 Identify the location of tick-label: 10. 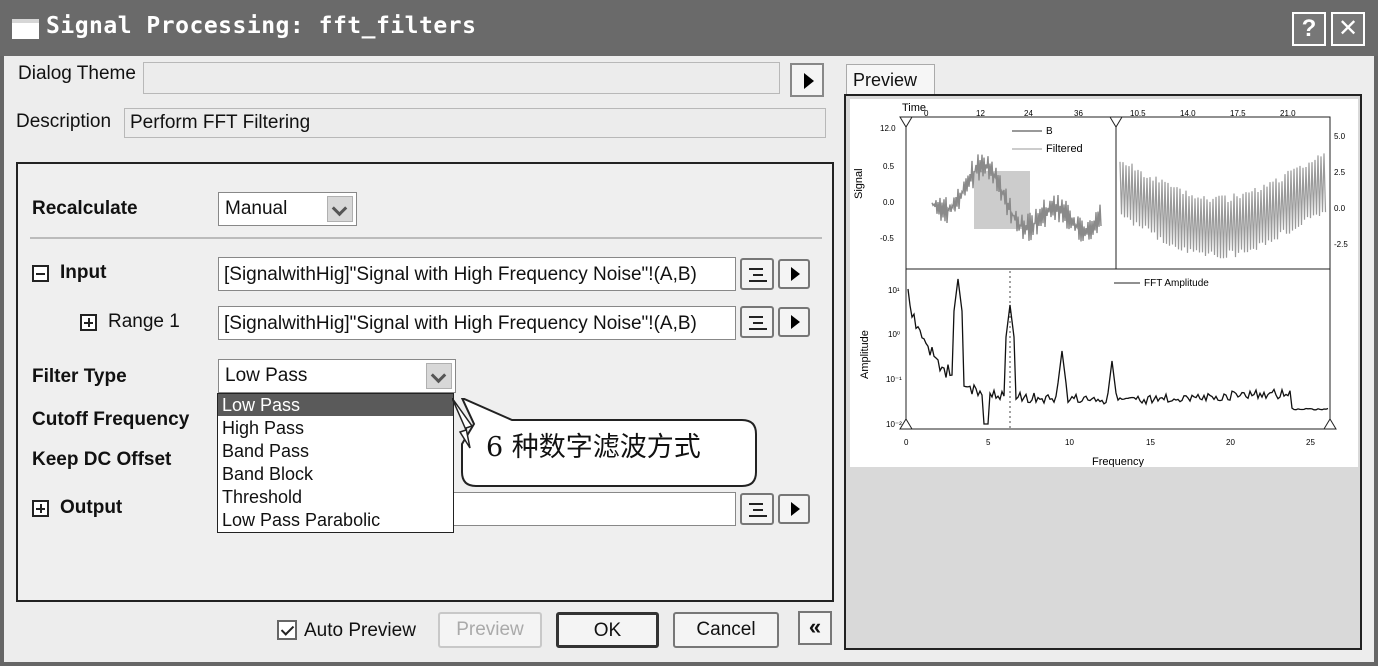
(1069, 442).